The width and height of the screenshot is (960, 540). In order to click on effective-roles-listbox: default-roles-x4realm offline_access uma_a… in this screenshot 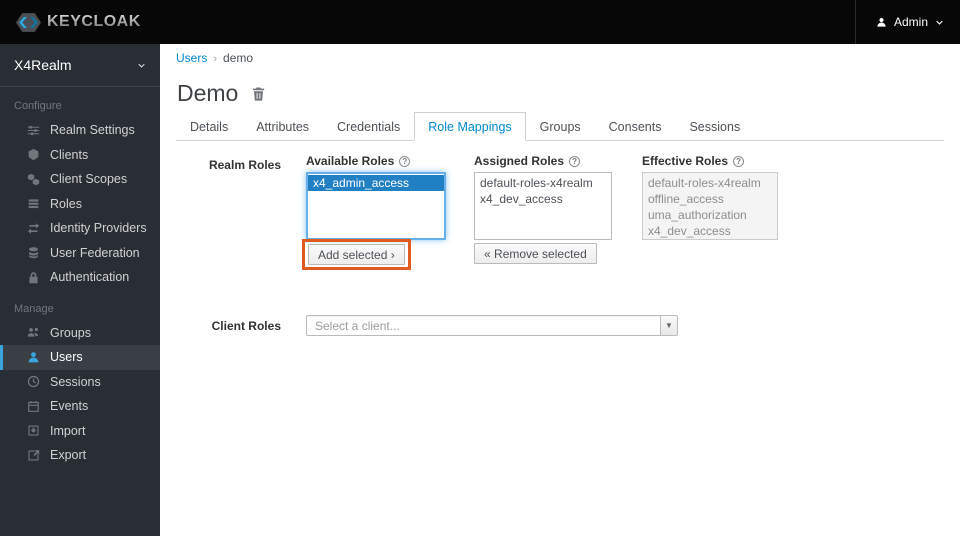, I will do `click(710, 206)`.